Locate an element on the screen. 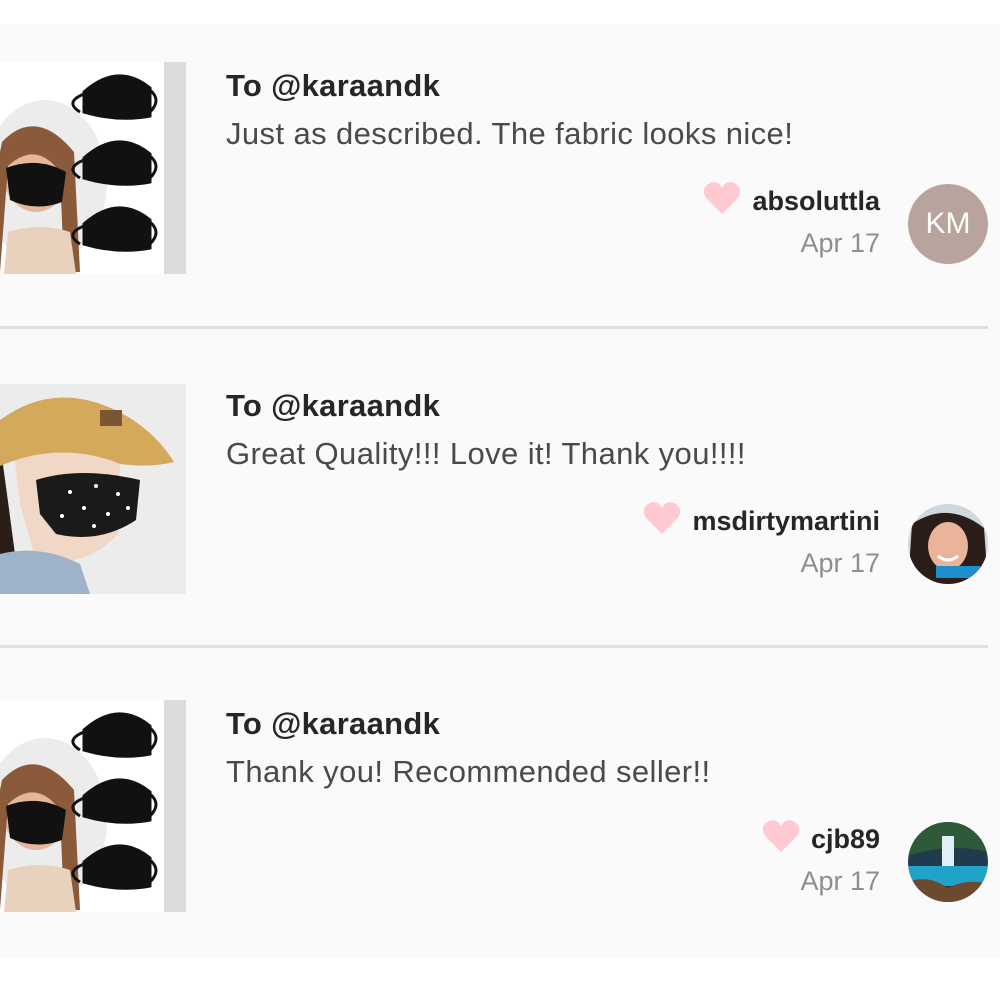 The height and width of the screenshot is (1000, 1000). review-message: Great Quality!!! Love it! Thank you!!!! is located at coordinates (486, 453).